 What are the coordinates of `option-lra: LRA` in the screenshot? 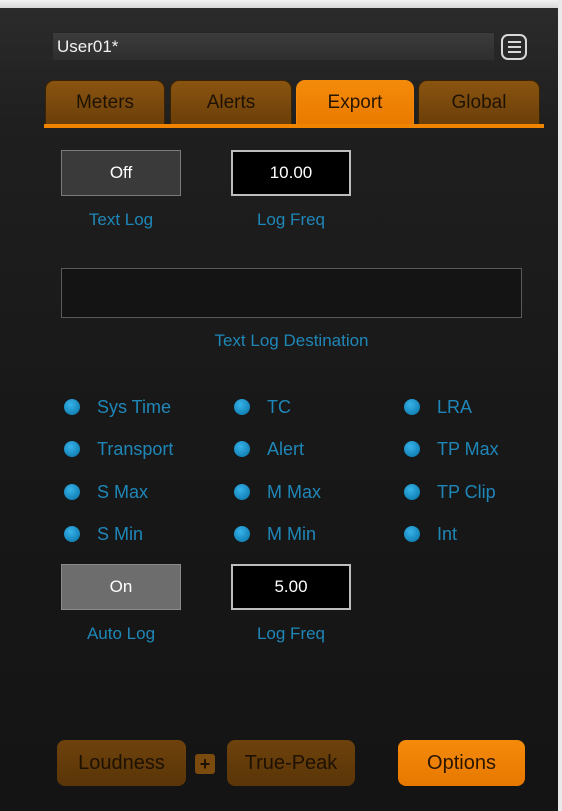 It's located at (438, 407).